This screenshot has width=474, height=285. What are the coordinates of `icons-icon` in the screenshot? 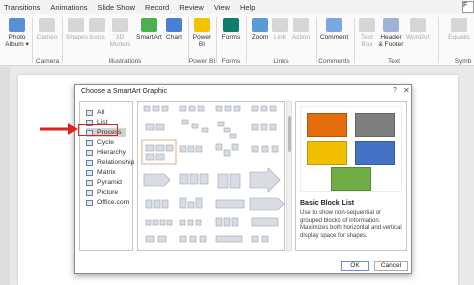 It's located at (97, 25).